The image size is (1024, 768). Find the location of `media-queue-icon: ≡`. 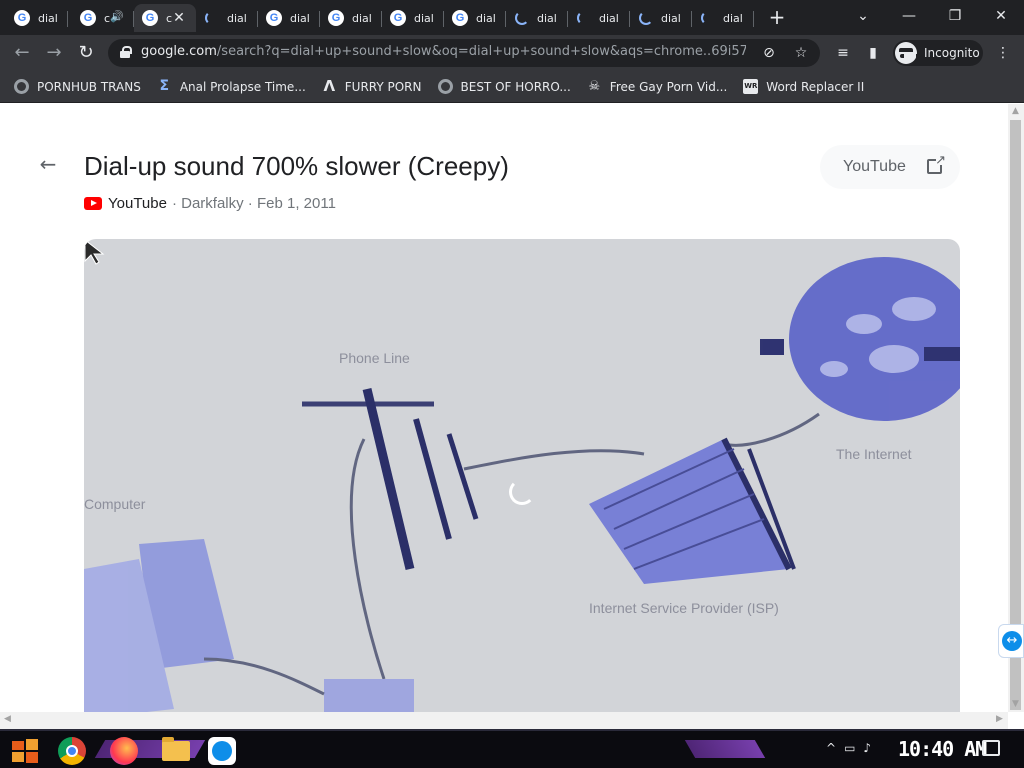

media-queue-icon: ≡ is located at coordinates (843, 53).